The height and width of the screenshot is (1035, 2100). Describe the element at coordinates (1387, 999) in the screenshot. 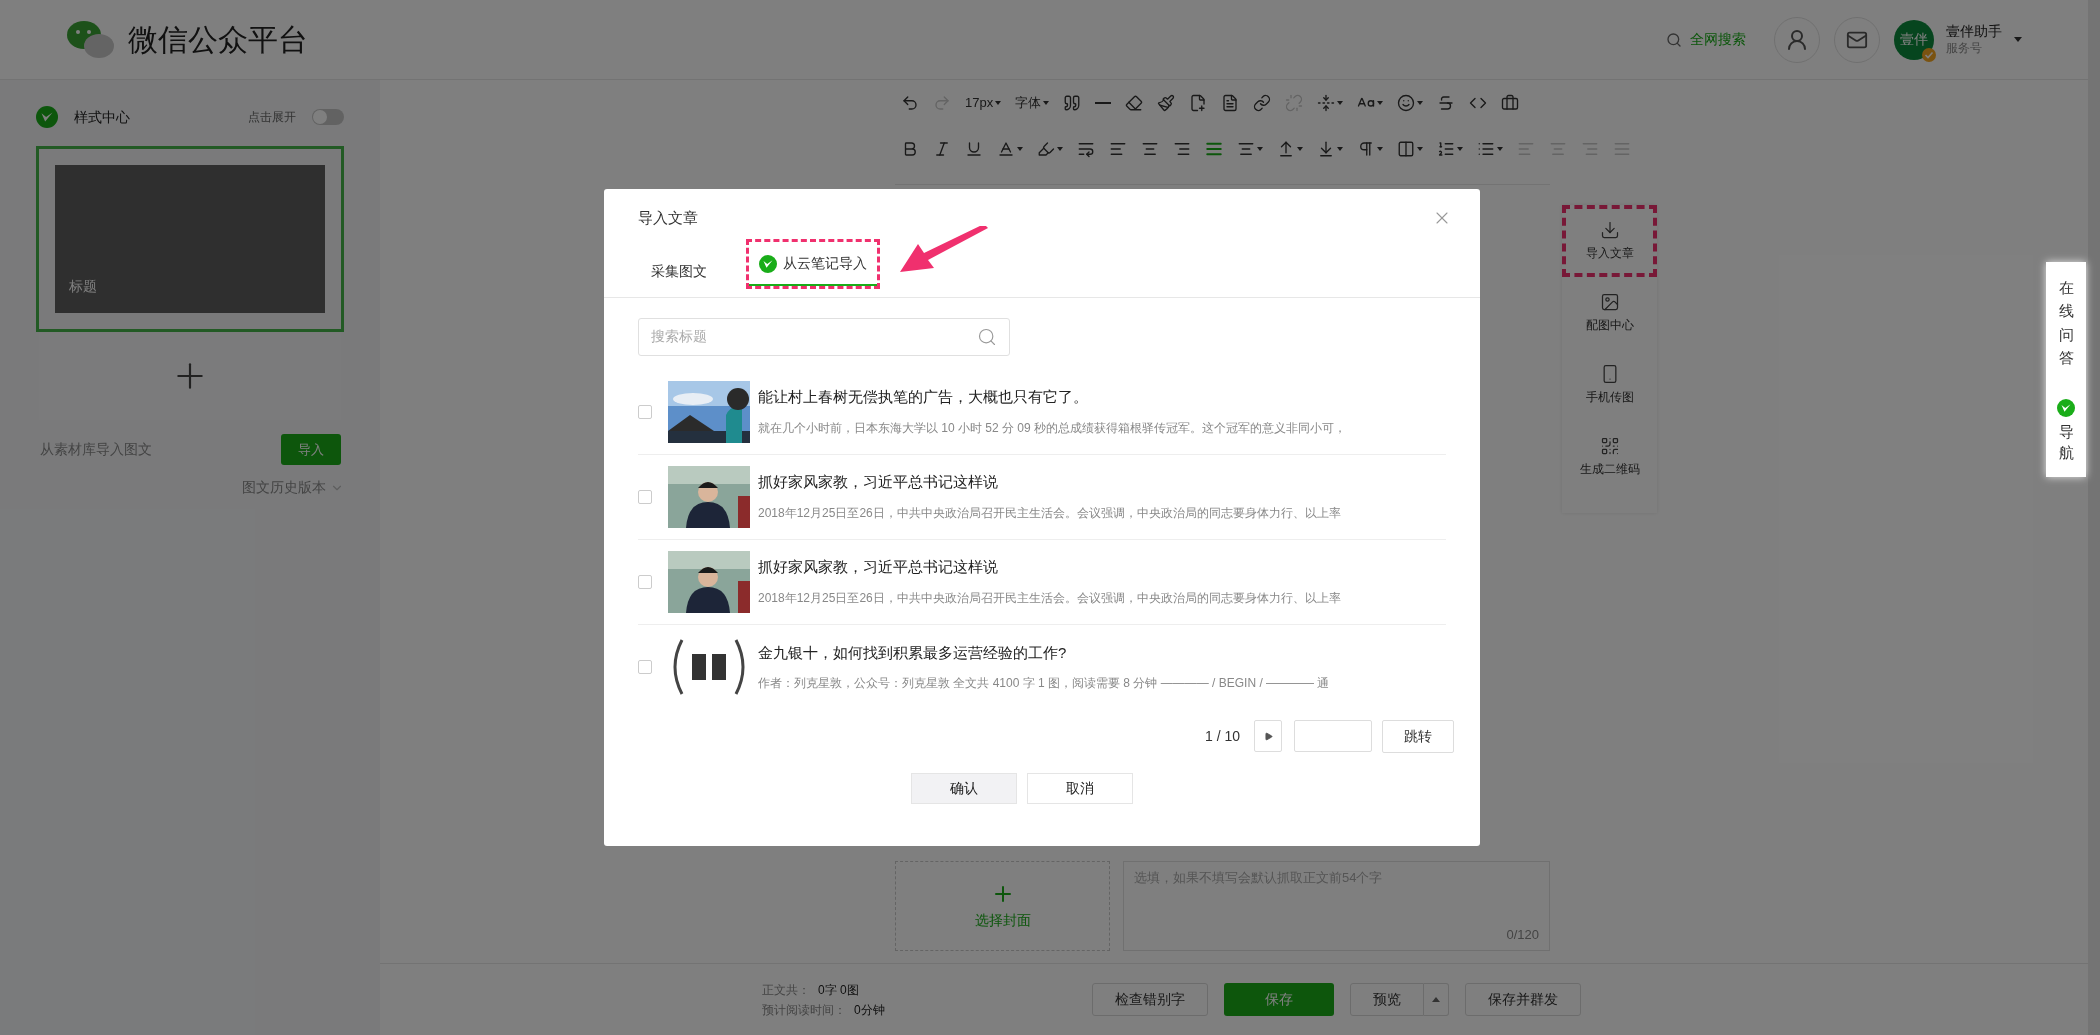

I see `preview-button: 预览` at that location.